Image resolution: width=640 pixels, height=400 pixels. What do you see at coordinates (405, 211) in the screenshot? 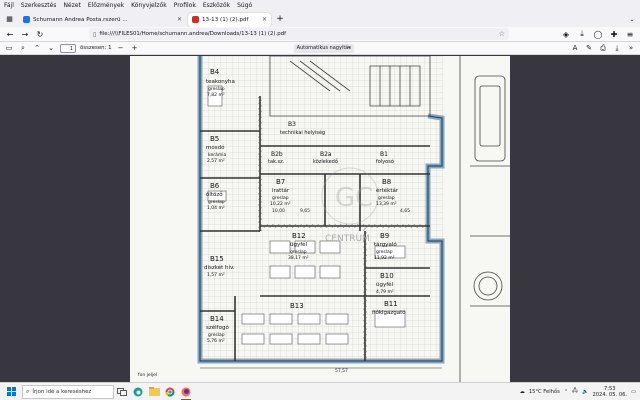
I see `dimension: 4,65` at bounding box center [405, 211].